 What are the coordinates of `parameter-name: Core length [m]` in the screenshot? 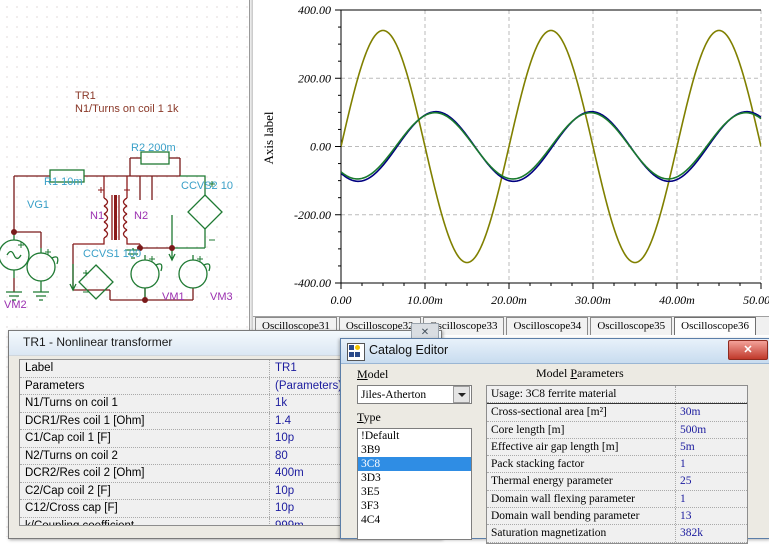 It's located at (581, 429).